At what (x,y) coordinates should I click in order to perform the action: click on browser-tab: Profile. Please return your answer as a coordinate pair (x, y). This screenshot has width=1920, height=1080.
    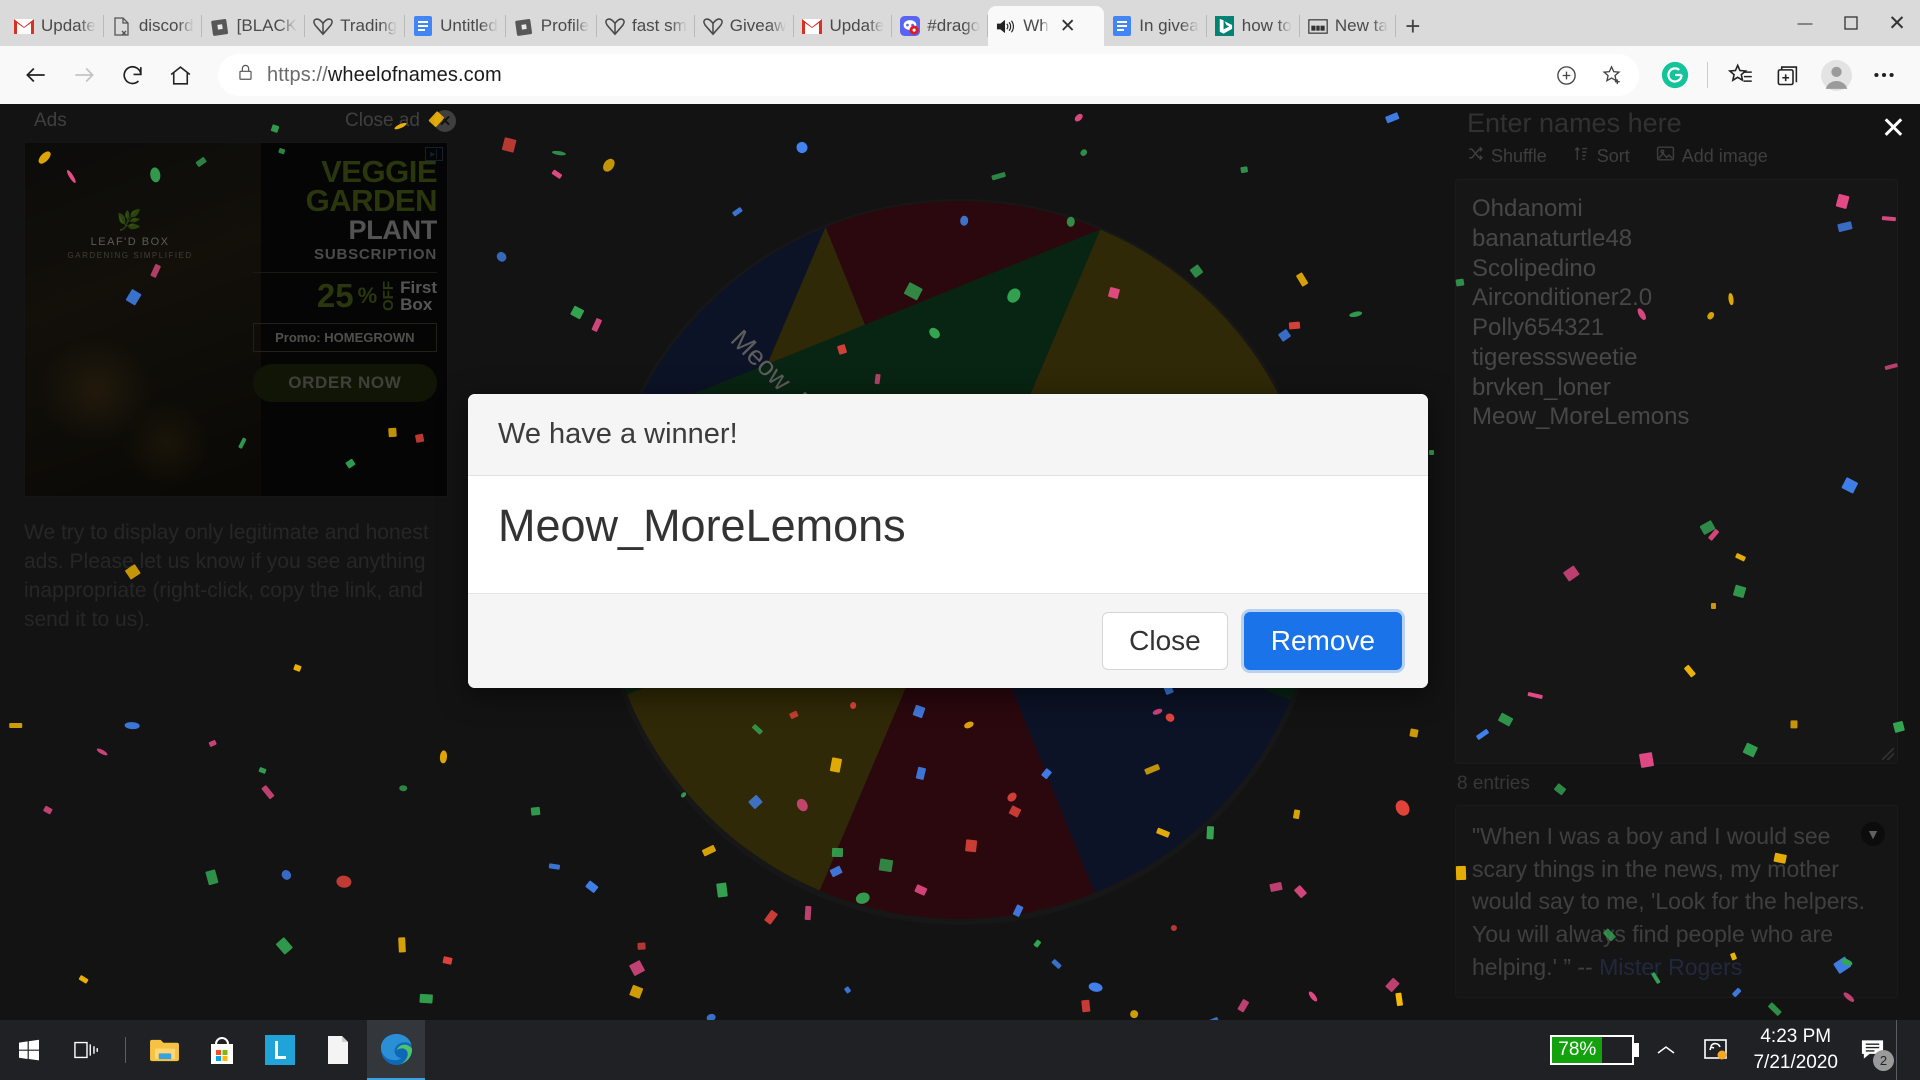
    Looking at the image, I should click on (551, 26).